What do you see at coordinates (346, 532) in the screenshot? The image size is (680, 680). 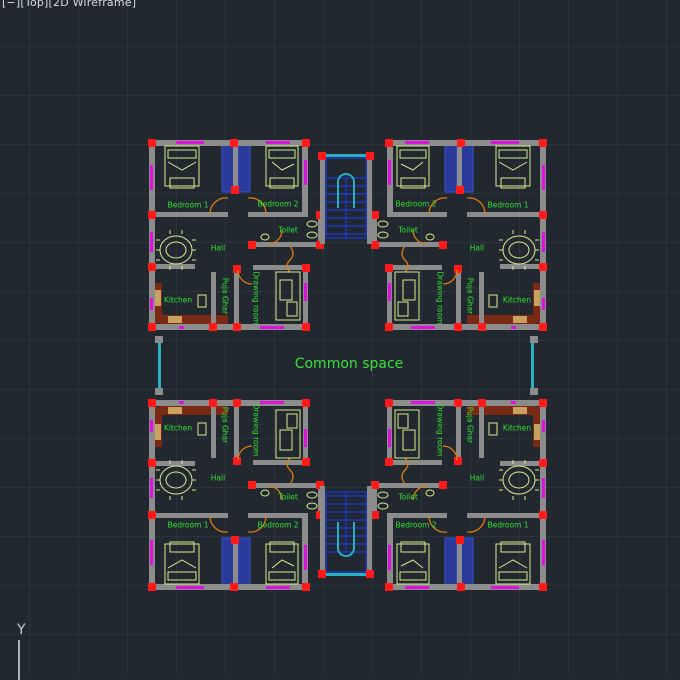 I see `staircase-bottom` at bounding box center [346, 532].